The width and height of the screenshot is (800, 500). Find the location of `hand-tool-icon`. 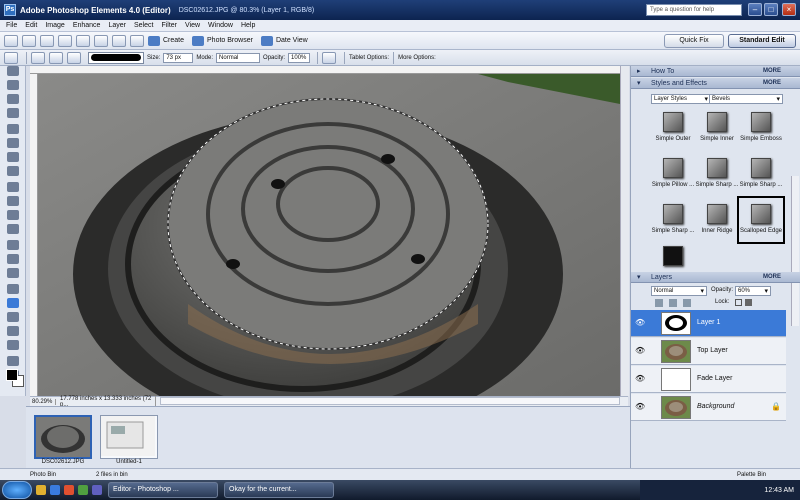

hand-tool-icon is located at coordinates (13, 99).